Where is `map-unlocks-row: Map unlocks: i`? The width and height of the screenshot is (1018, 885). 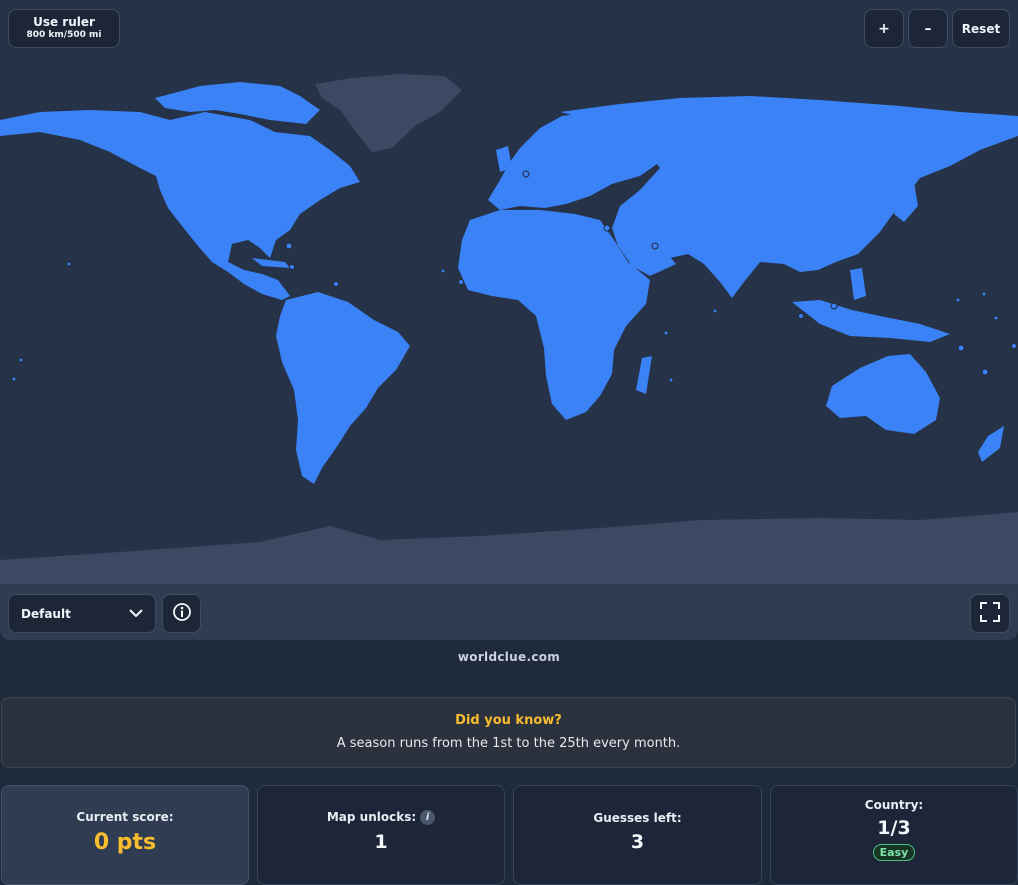 map-unlocks-row: Map unlocks: i is located at coordinates (381, 817).